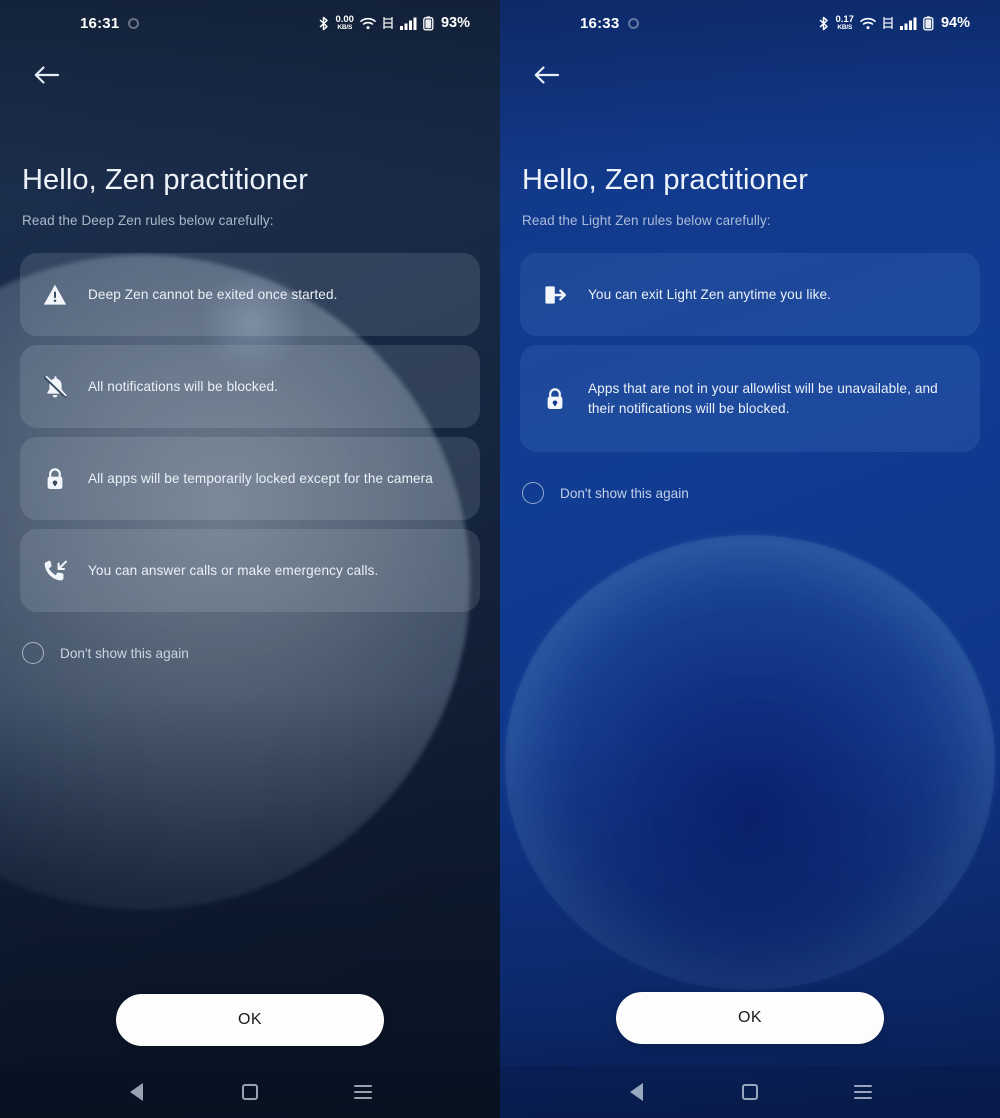 The width and height of the screenshot is (1000, 1118). I want to click on status-time: 16:33, so click(600, 23).